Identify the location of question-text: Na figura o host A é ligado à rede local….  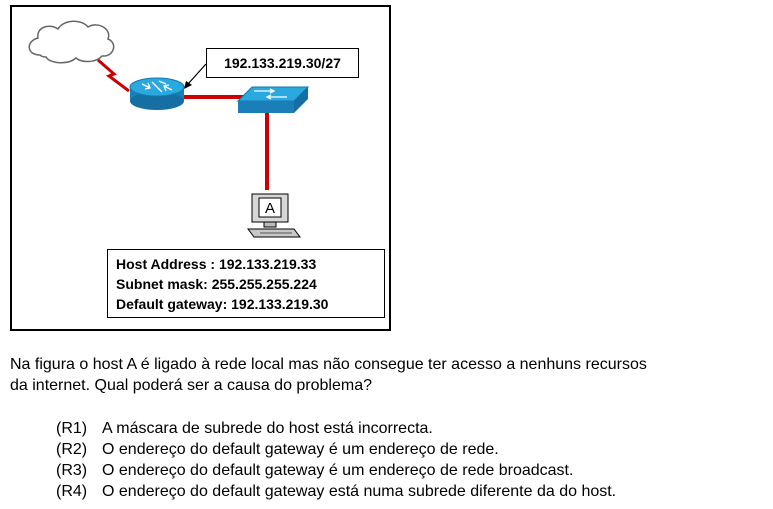
(391, 375).